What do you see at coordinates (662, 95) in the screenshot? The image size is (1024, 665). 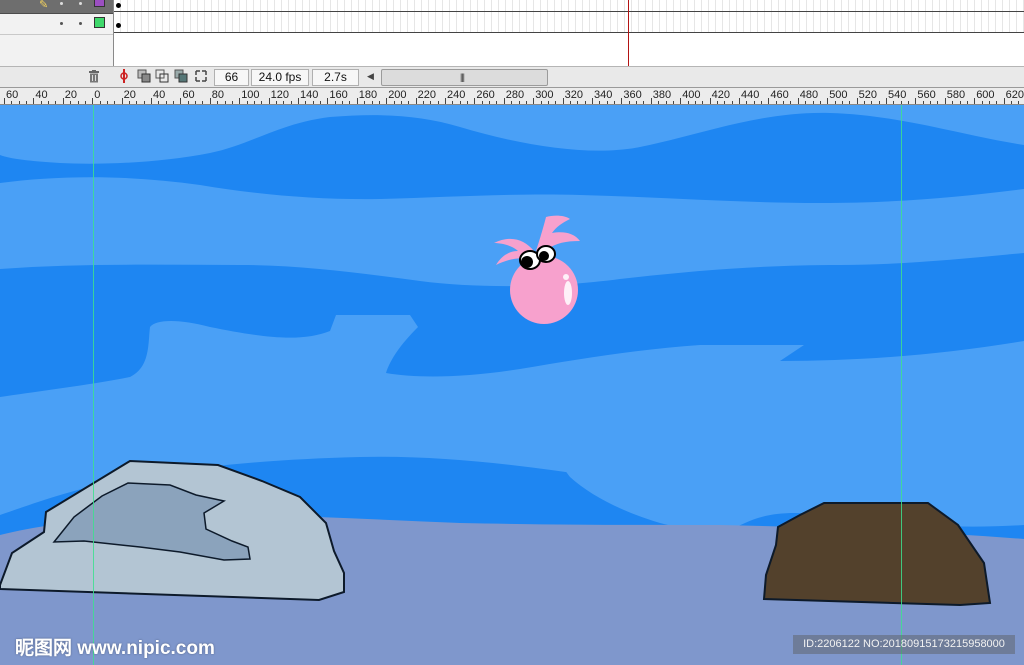 I see `ruler-label: 380` at bounding box center [662, 95].